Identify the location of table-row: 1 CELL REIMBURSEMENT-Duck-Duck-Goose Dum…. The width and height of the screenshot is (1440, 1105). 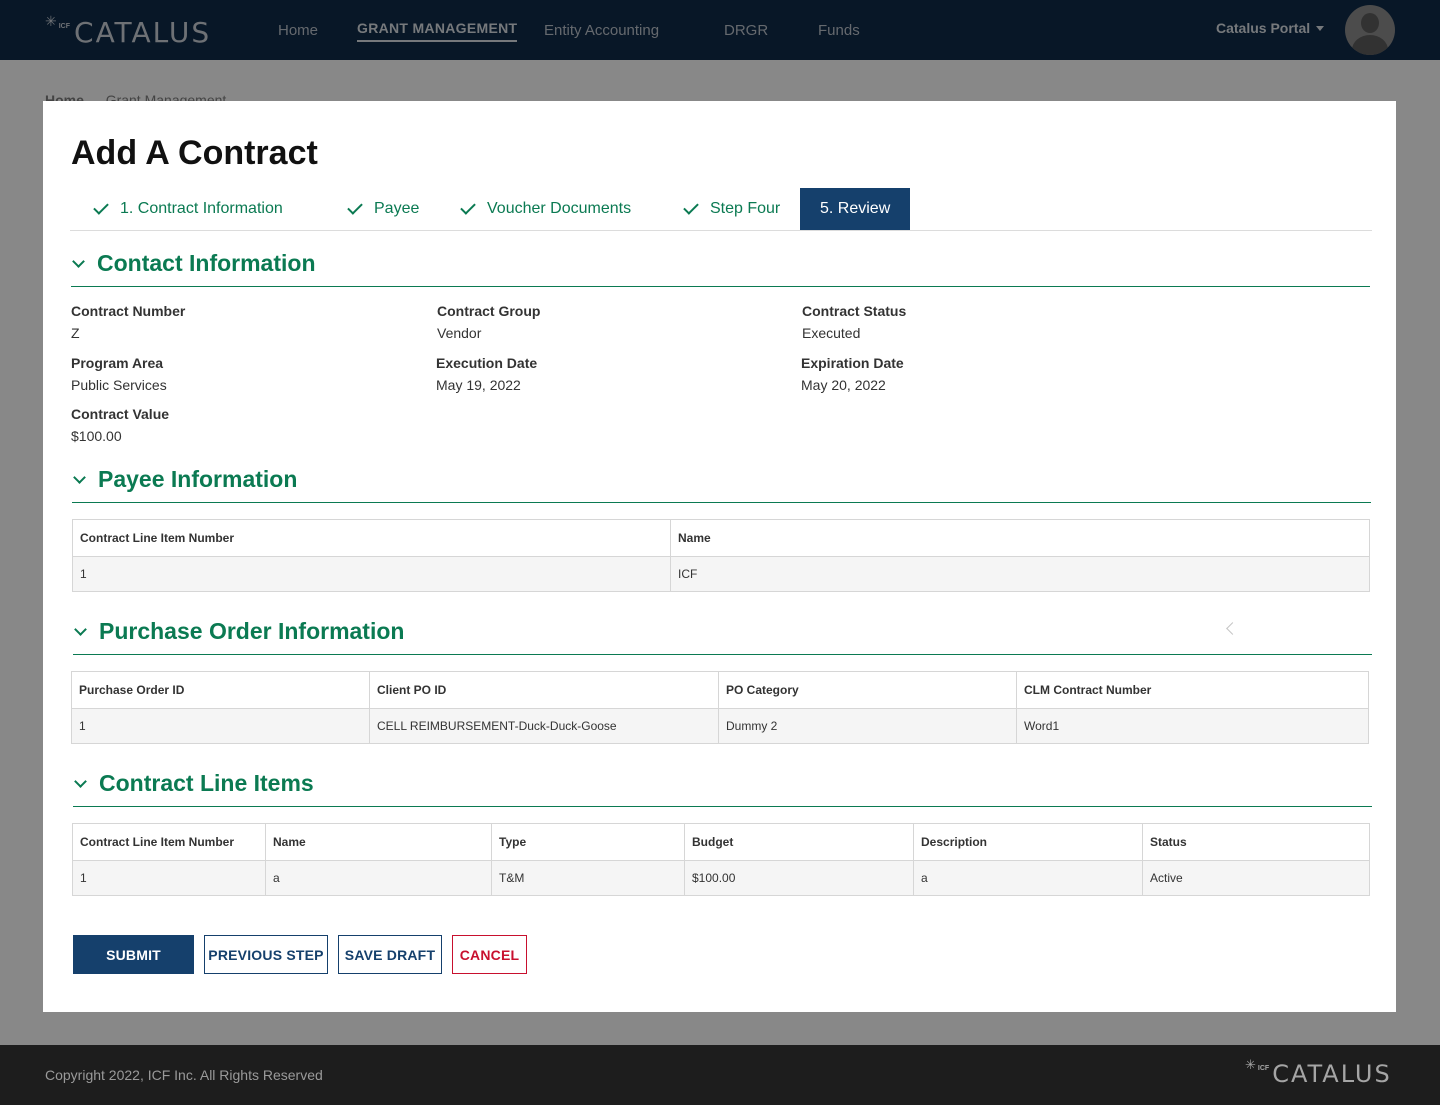
(720, 726).